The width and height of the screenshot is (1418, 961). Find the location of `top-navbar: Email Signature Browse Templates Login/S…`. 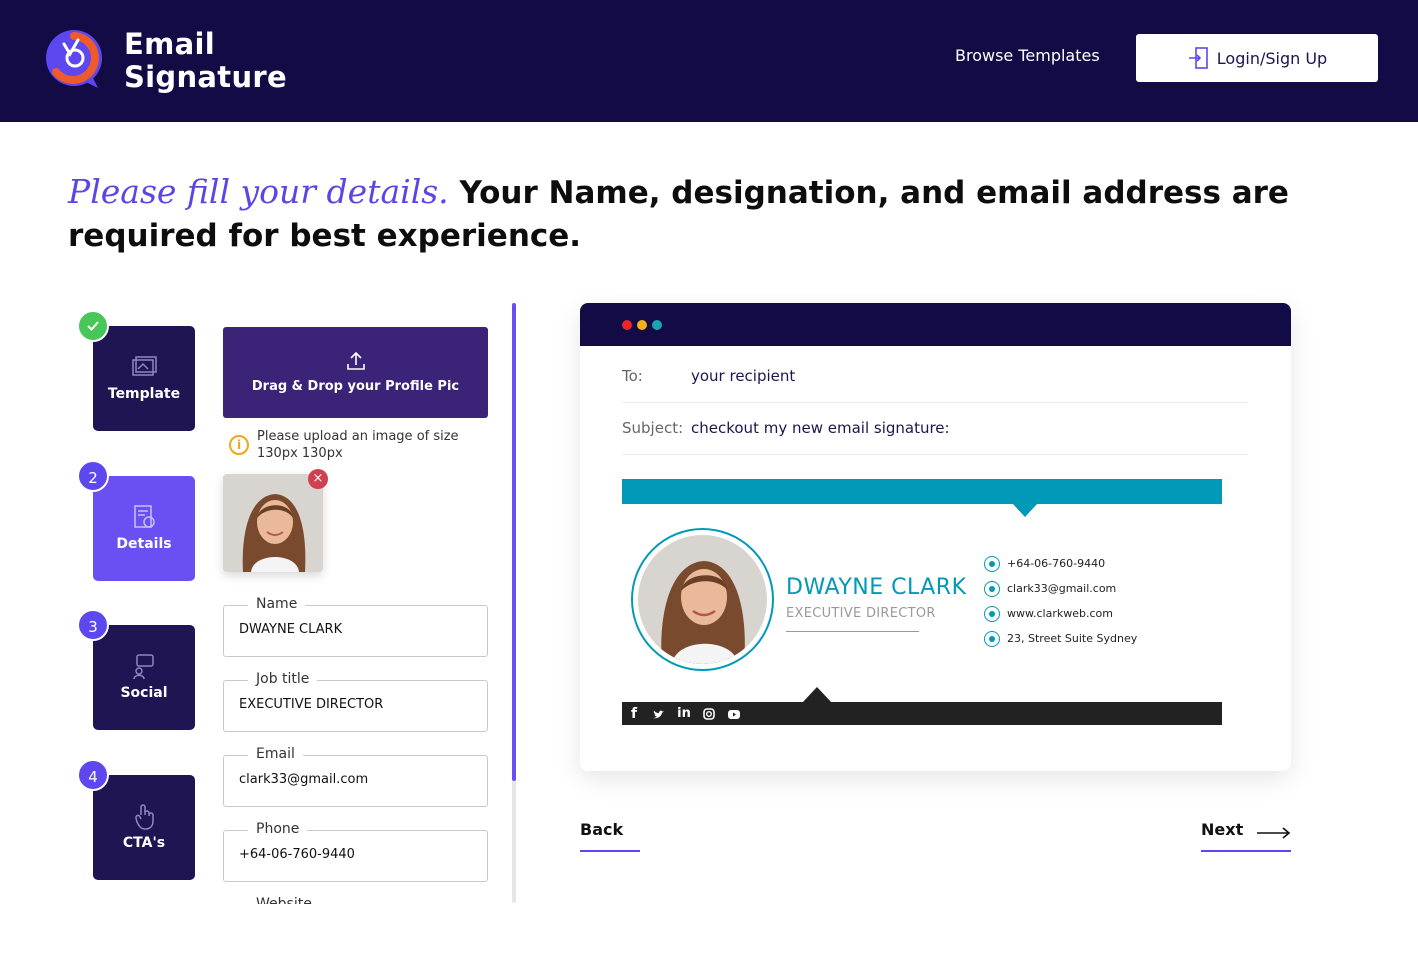

top-navbar: Email Signature Browse Templates Login/S… is located at coordinates (709, 61).